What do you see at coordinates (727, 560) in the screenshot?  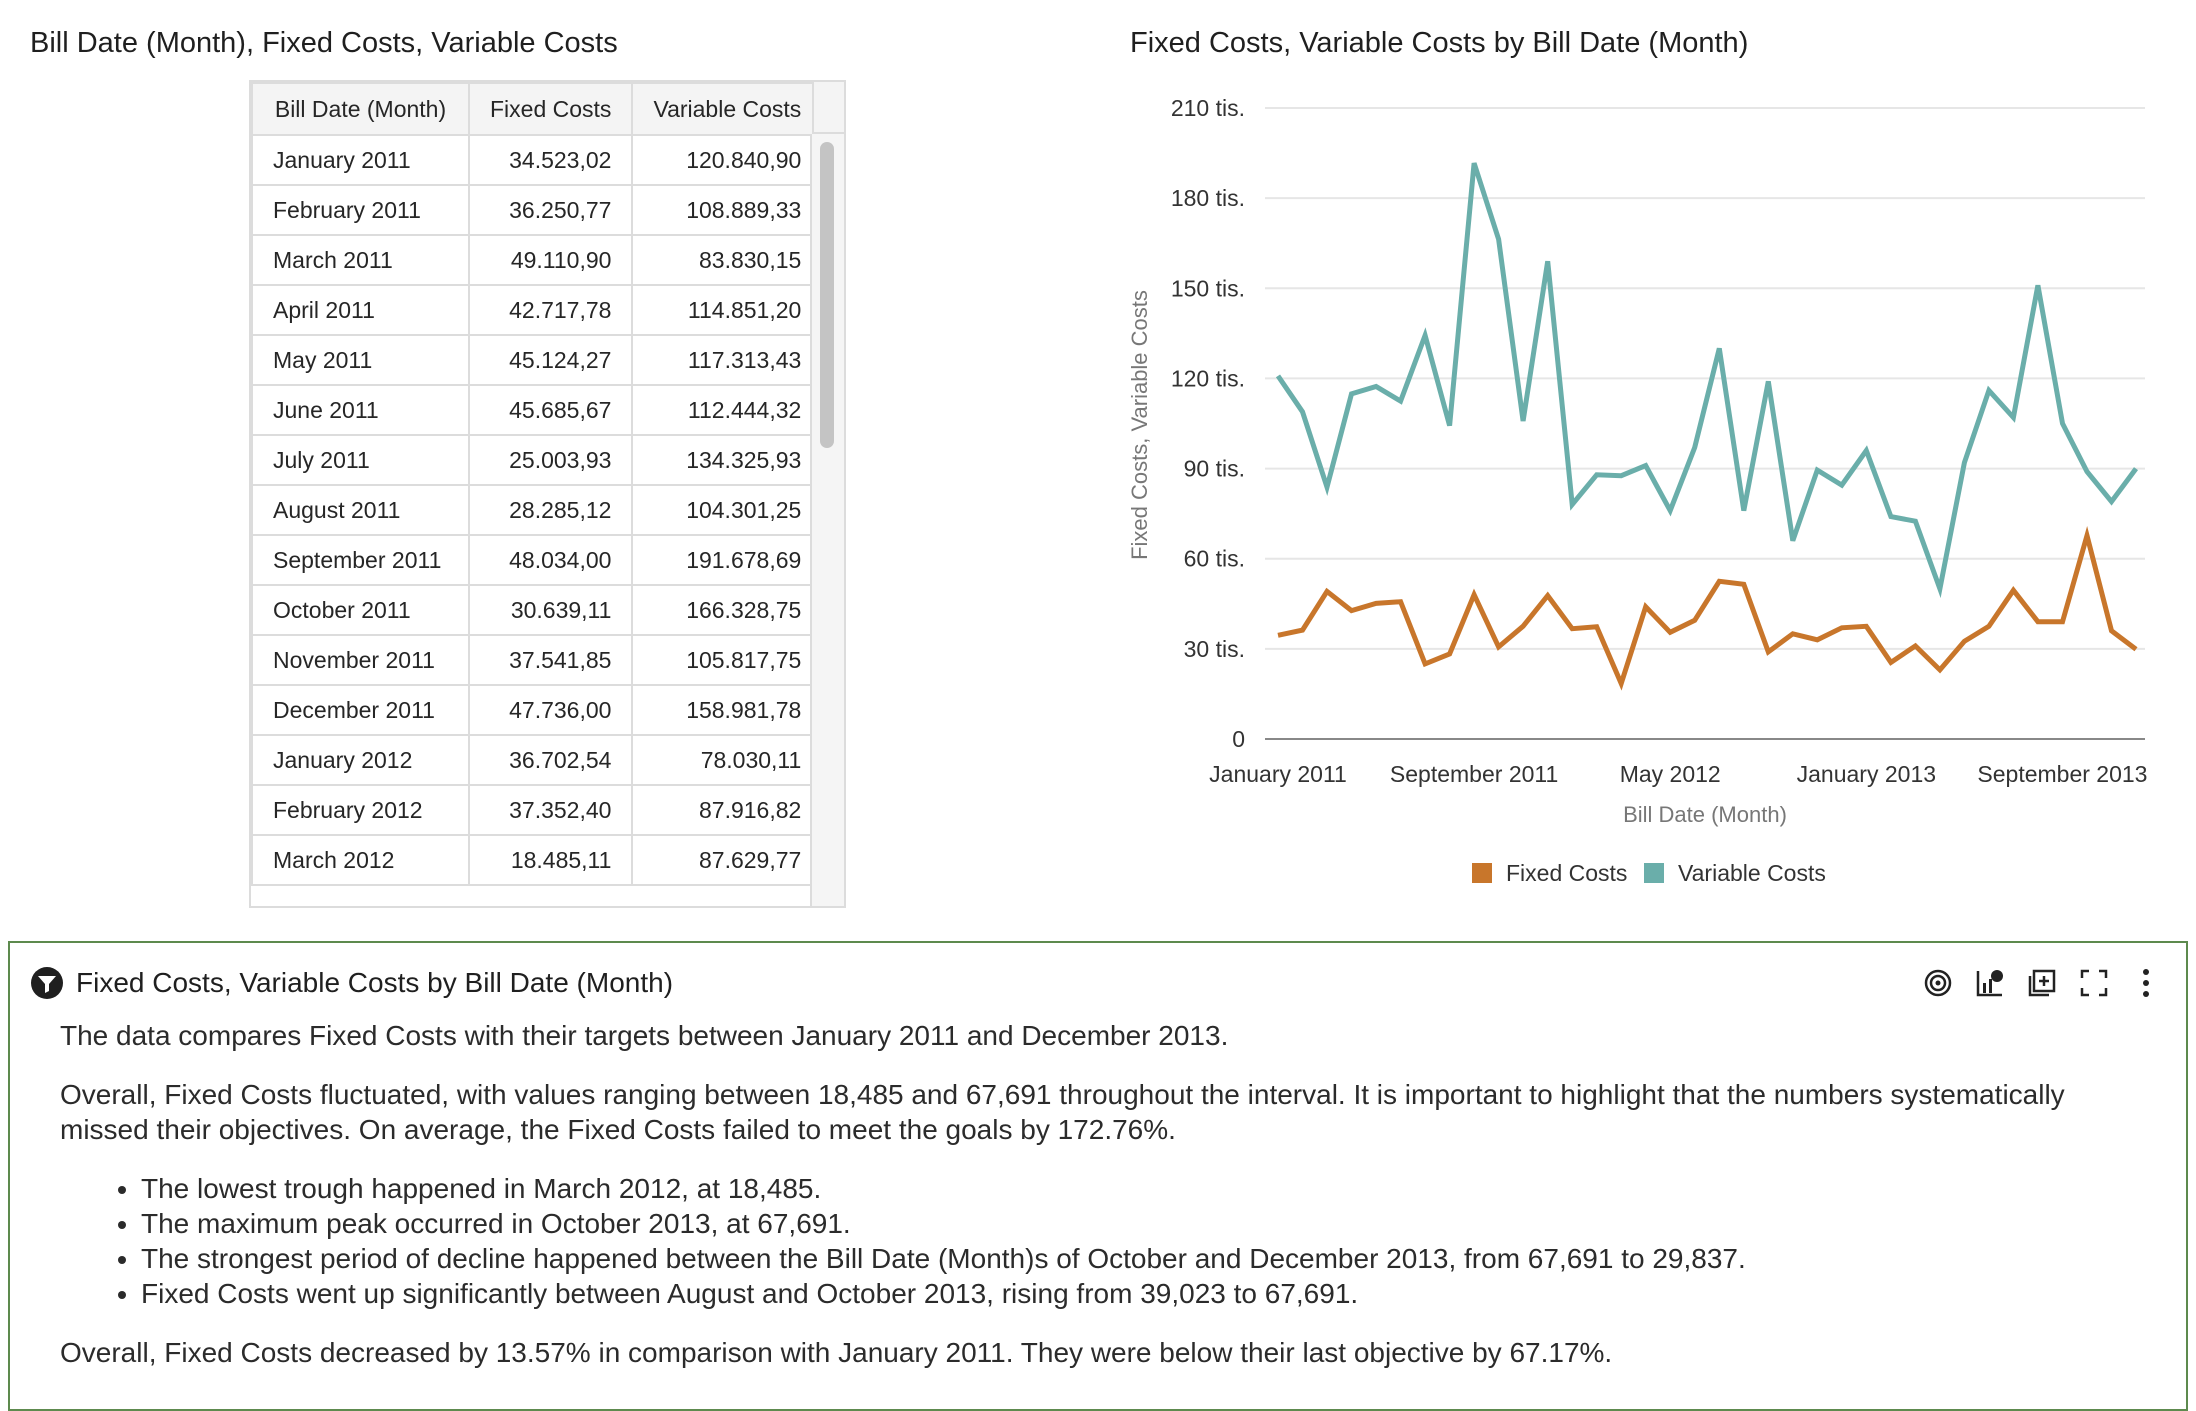 I see `cell-variable-costs: 191.678,69` at bounding box center [727, 560].